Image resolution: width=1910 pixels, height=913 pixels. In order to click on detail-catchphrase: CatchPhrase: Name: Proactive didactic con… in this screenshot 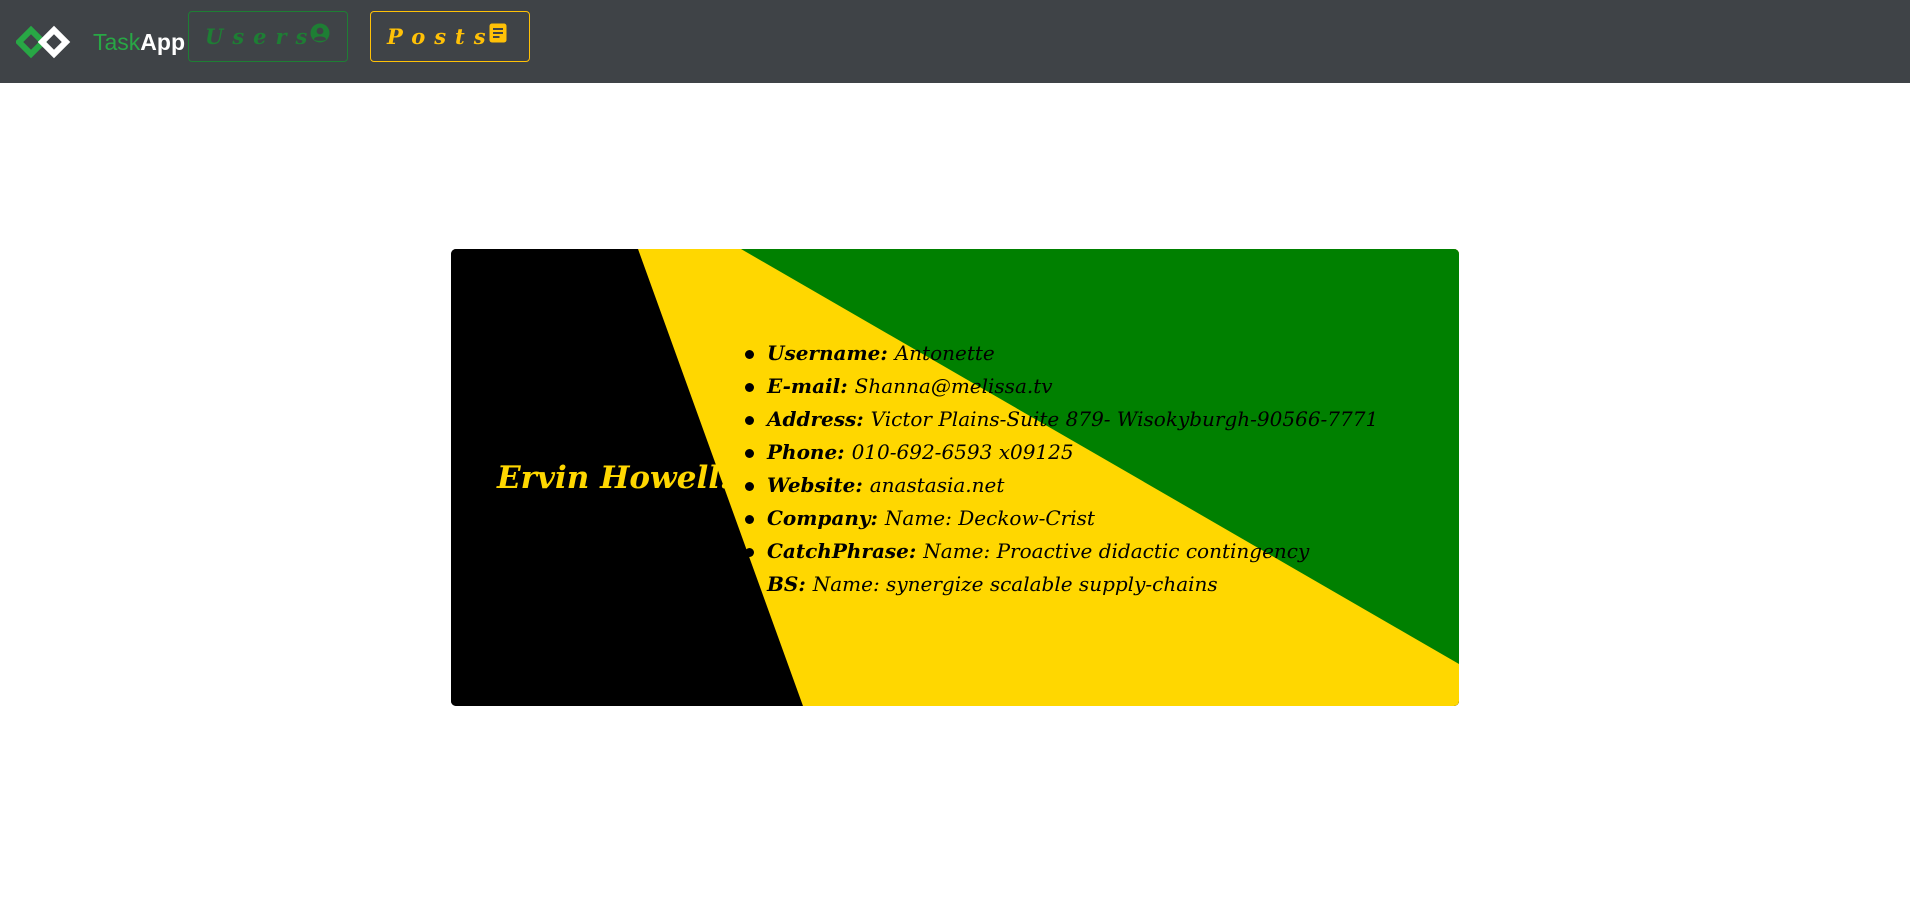, I will do `click(1061, 551)`.